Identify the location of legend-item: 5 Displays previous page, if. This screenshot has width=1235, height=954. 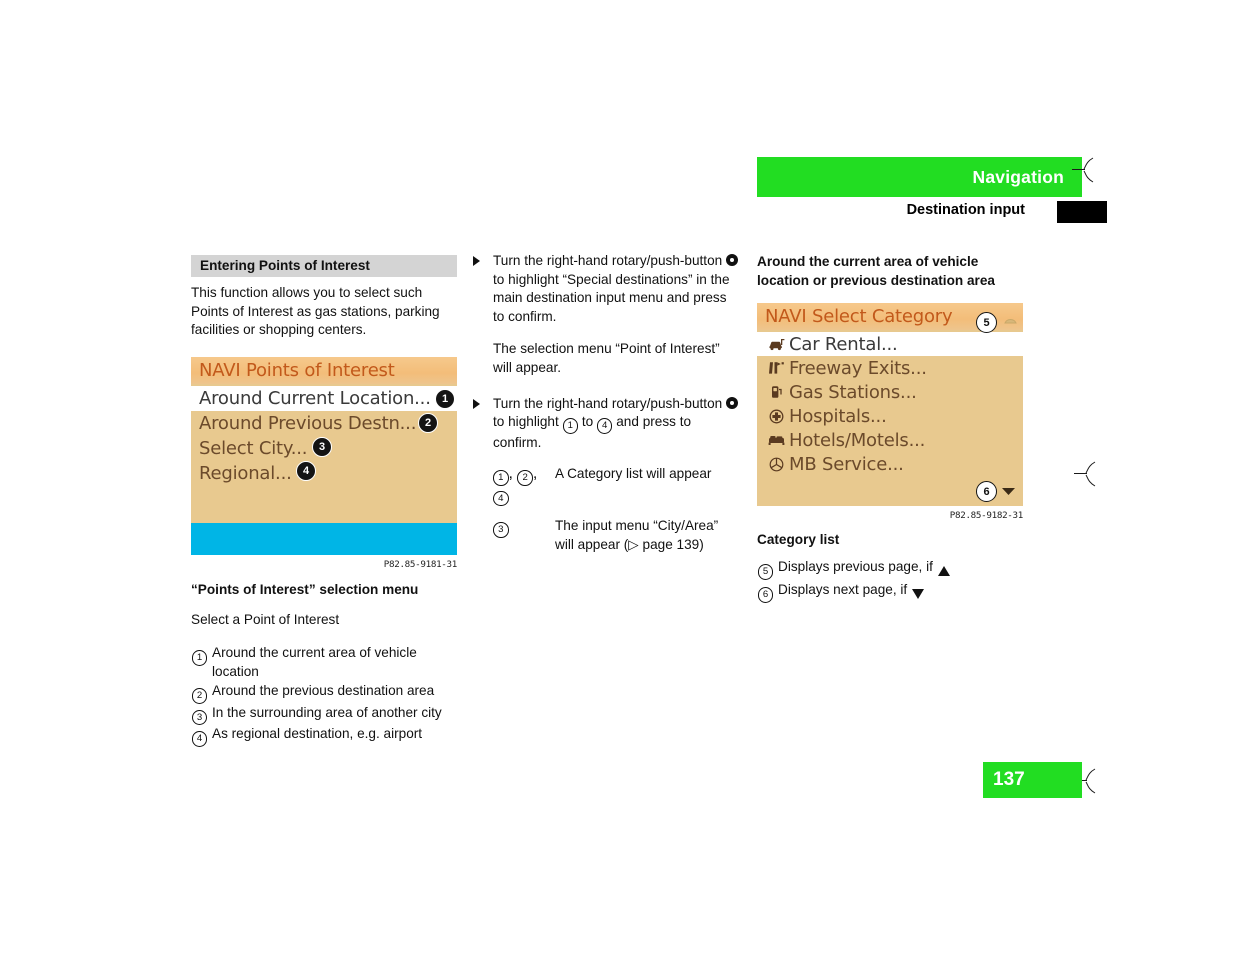
(890, 569).